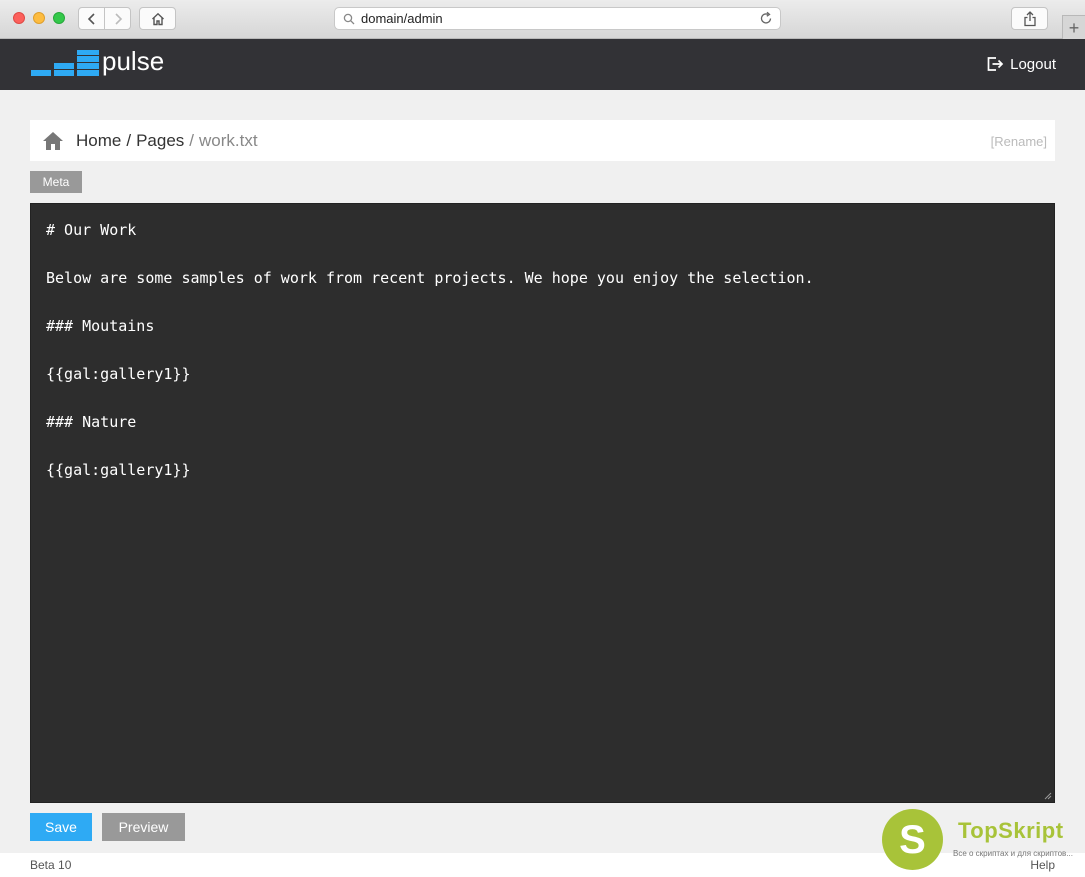 Image resolution: width=1085 pixels, height=877 pixels. Describe the element at coordinates (160, 141) in the screenshot. I see `breadcrumb-pages: Pages` at that location.